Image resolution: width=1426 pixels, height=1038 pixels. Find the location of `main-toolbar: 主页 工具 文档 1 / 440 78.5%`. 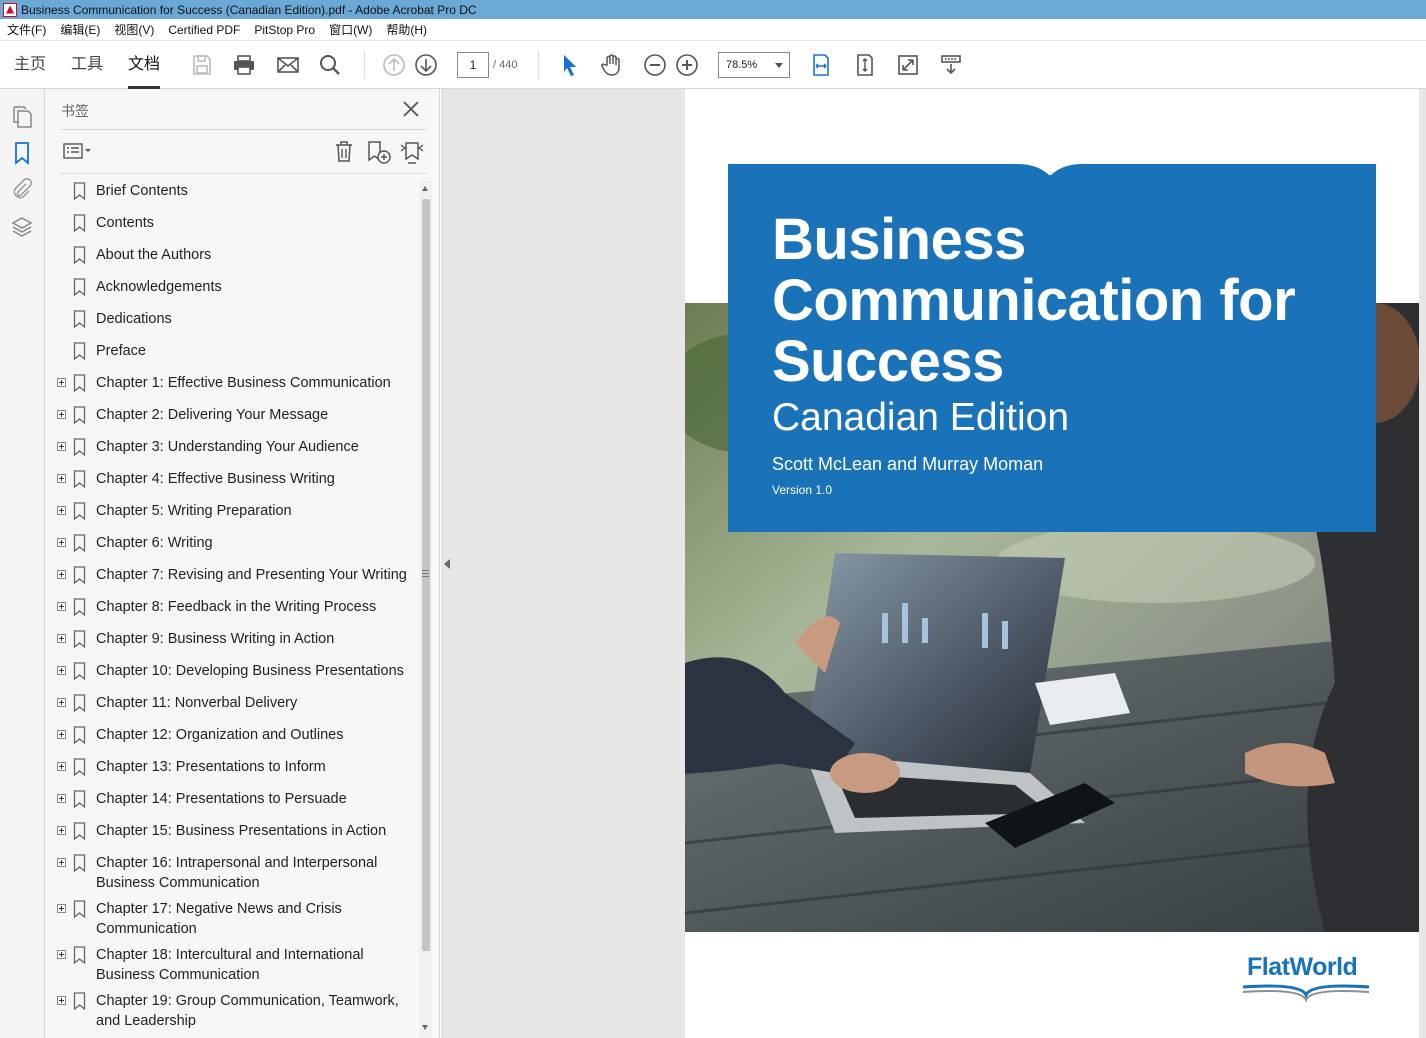

main-toolbar: 主页 工具 文档 1 / 440 78.5% is located at coordinates (713, 65).